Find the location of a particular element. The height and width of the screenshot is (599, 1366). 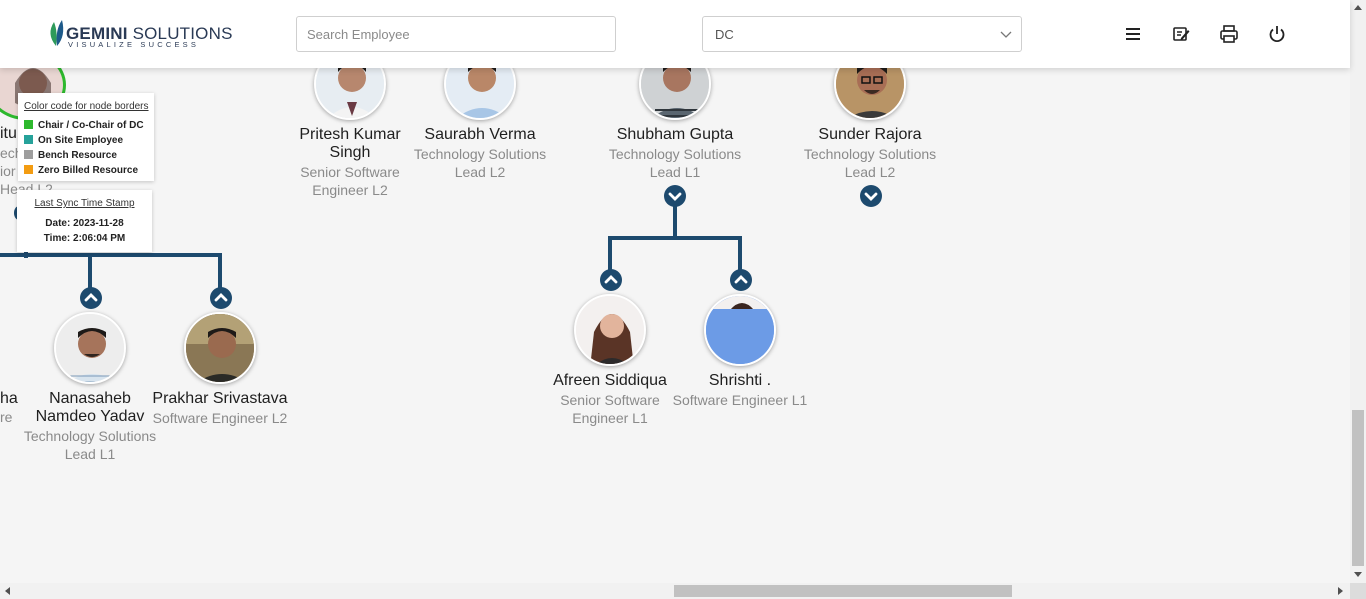

menu-icon is located at coordinates (1133, 34).